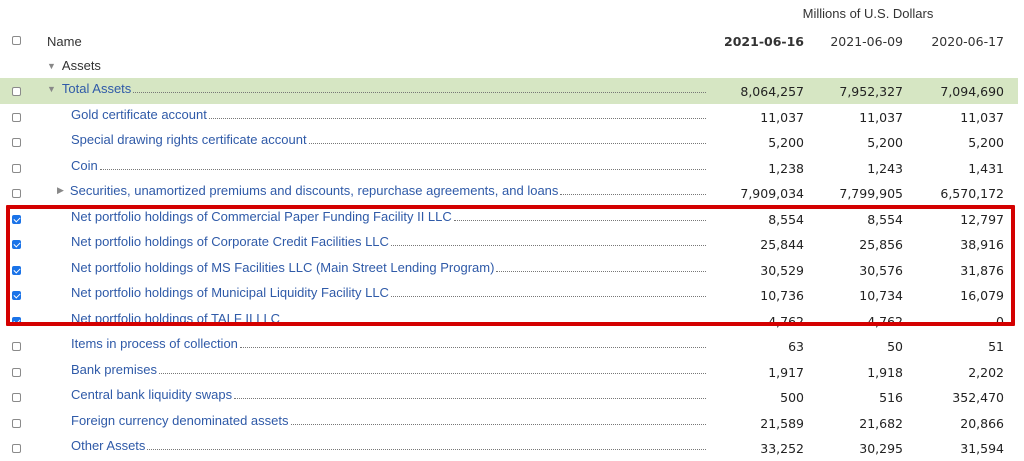 The image size is (1024, 461). I want to click on value-cell-1: 8,064,257, so click(772, 91).